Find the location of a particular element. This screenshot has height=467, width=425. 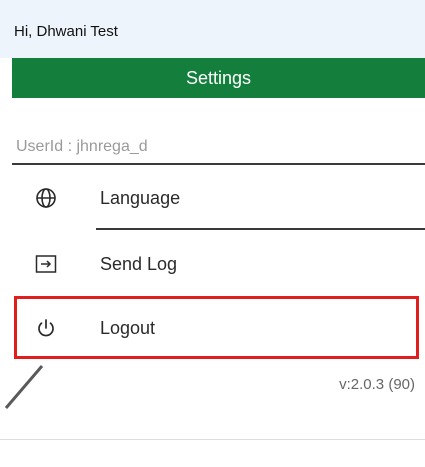

bottom-divider is located at coordinates (212, 439).